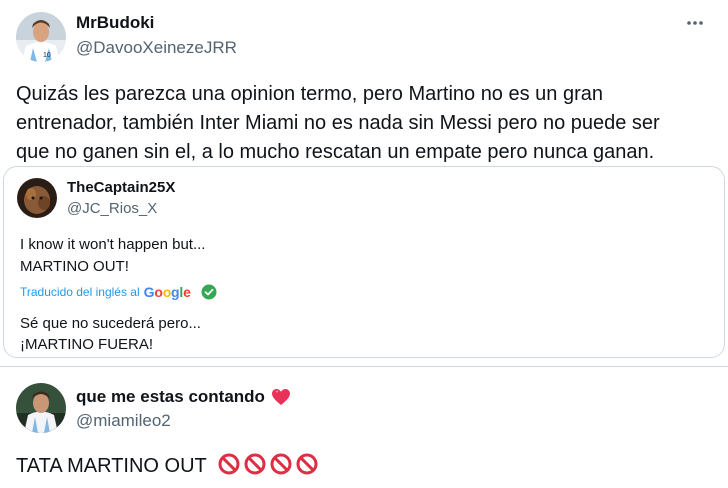 The height and width of the screenshot is (488, 728). I want to click on reply-text: TATA MARTINO OUT, so click(167, 465).